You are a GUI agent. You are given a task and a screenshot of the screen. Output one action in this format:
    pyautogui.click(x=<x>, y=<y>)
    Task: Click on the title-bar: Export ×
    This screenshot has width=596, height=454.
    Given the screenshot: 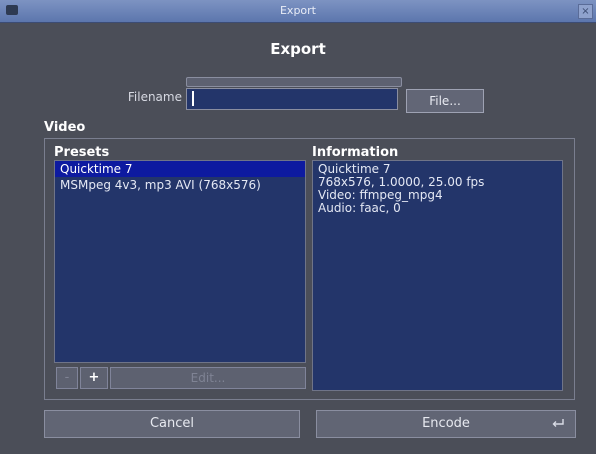 What is the action you would take?
    pyautogui.click(x=298, y=11)
    